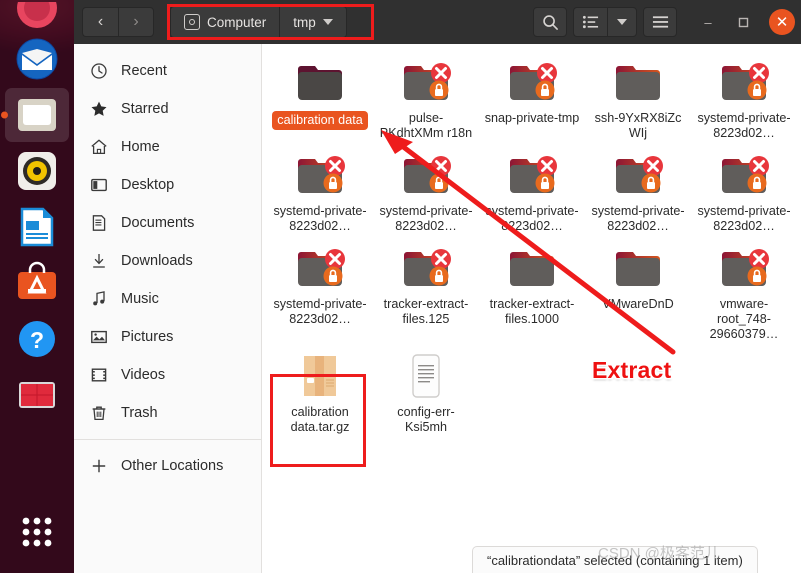 The width and height of the screenshot is (801, 573). I want to click on firefox-icon, so click(37, 15).